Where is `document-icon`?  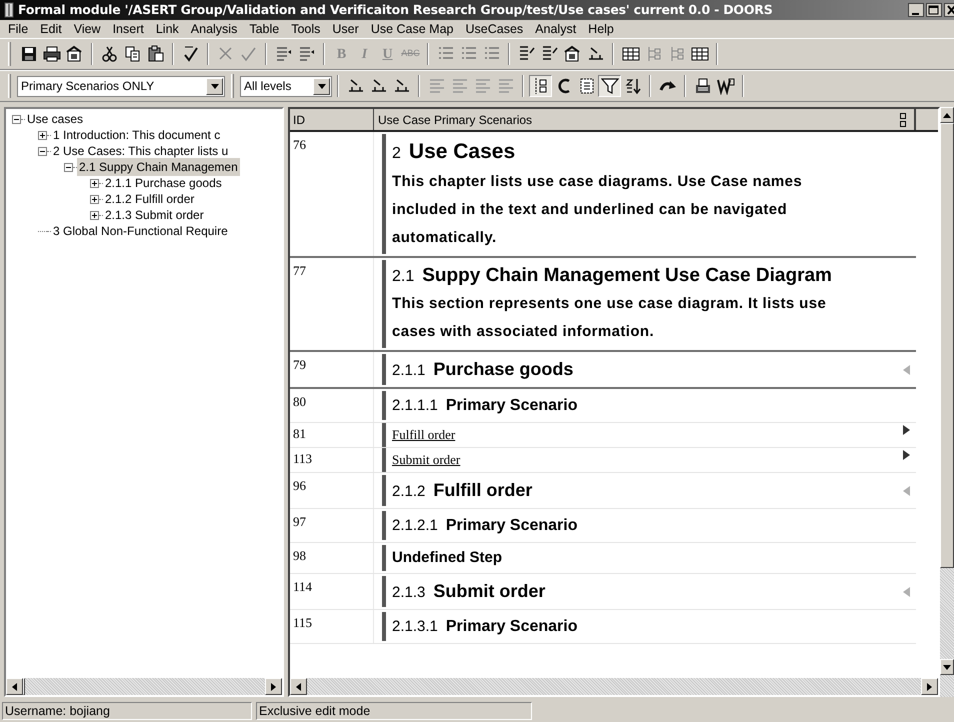 document-icon is located at coordinates (587, 86).